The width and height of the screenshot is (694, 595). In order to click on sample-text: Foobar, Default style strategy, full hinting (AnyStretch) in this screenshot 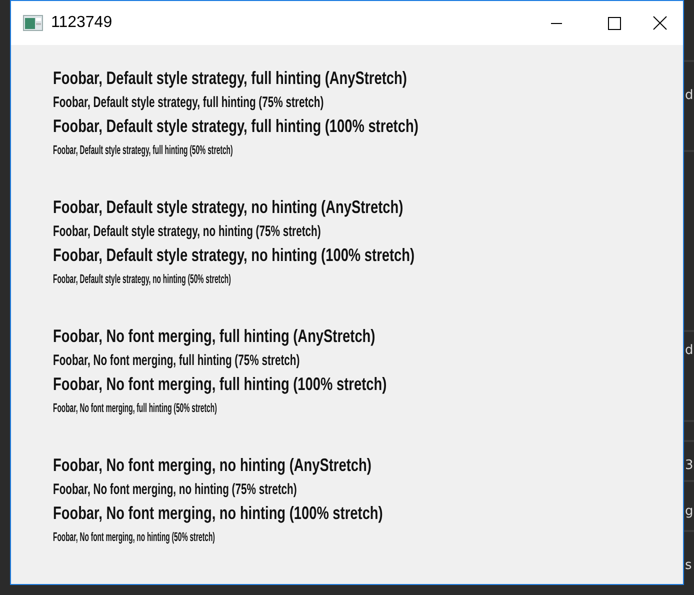, I will do `click(230, 78)`.